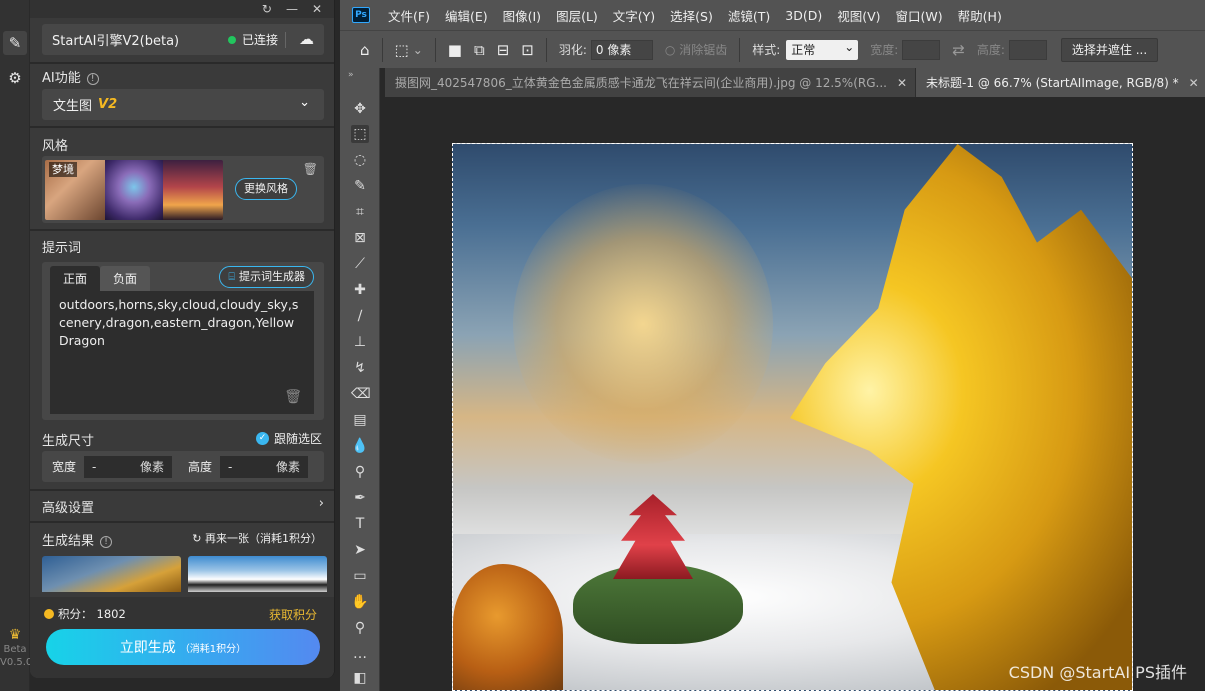  Describe the element at coordinates (921, 49) in the screenshot. I see `width-input` at that location.